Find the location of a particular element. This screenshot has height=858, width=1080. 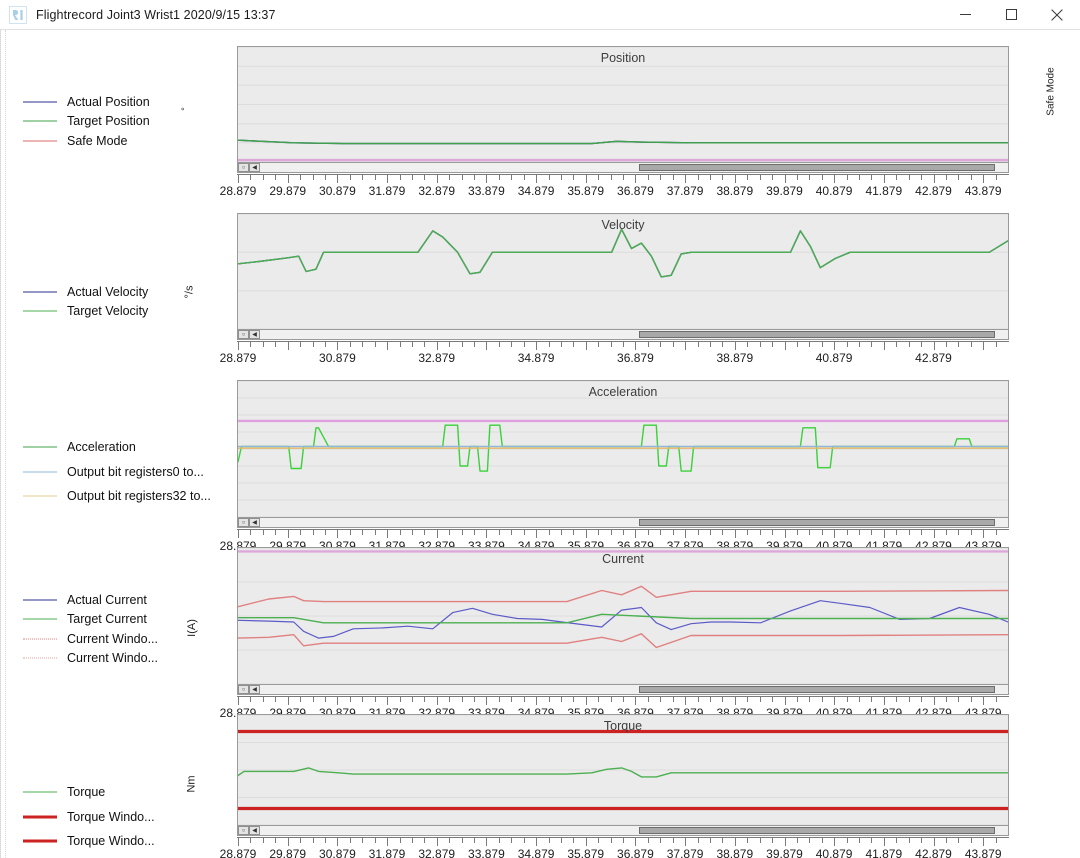

time-scrollbar-acceleration: ○ ◀ is located at coordinates (623, 522).